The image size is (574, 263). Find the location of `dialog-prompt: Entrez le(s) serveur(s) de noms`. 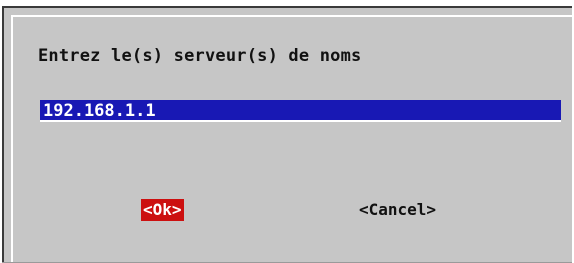

dialog-prompt: Entrez le(s) serveur(s) de noms is located at coordinates (200, 56).